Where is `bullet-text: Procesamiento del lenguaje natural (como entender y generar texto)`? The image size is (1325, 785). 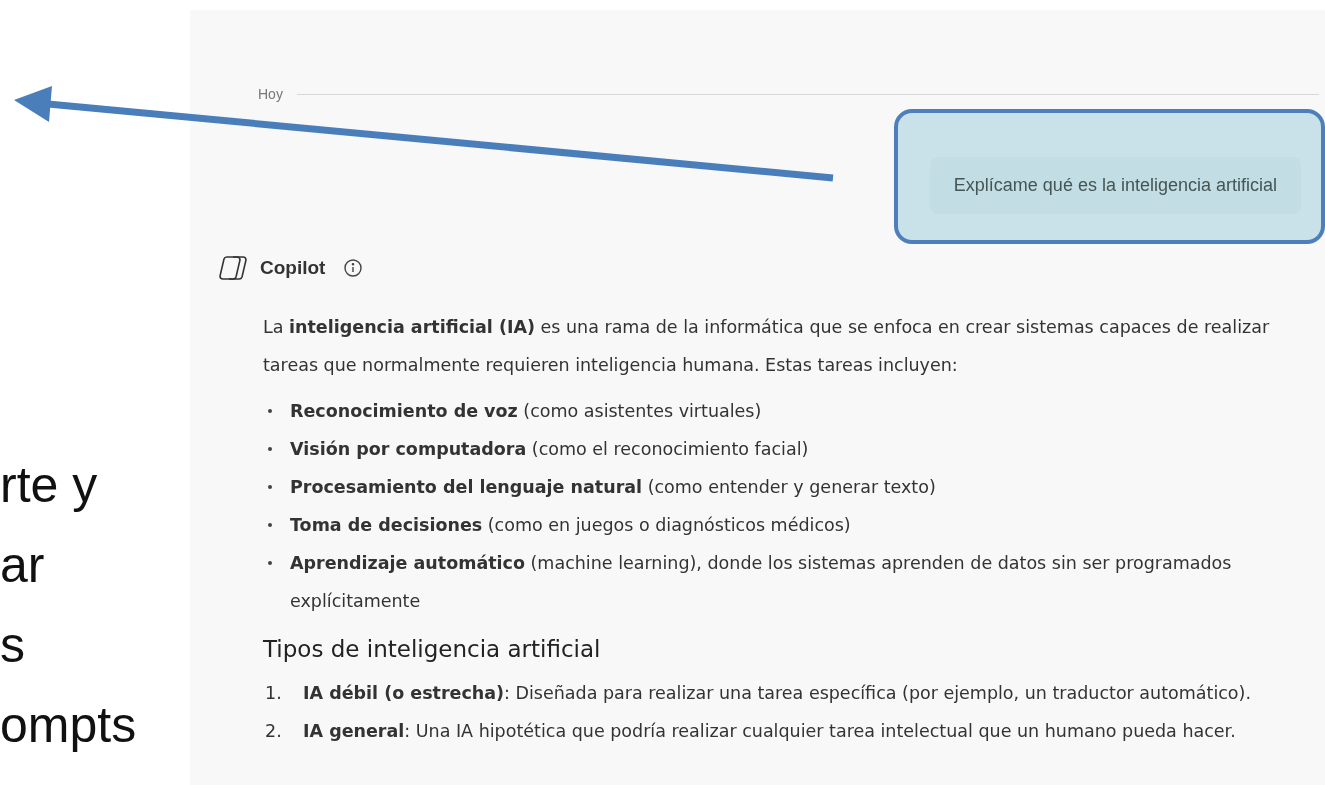
bullet-text: Procesamiento del lenguaje natural (como entender y generar texto) is located at coordinates (613, 487).